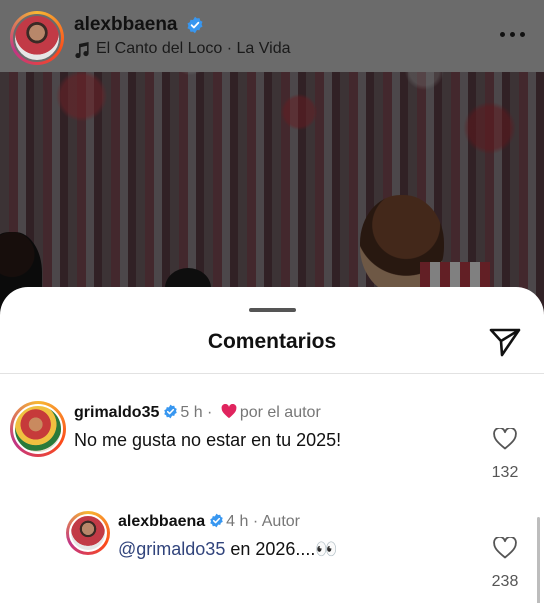 The height and width of the screenshot is (603, 544). Describe the element at coordinates (280, 412) in the screenshot. I see `liked-by-author-label: por el autor` at that location.